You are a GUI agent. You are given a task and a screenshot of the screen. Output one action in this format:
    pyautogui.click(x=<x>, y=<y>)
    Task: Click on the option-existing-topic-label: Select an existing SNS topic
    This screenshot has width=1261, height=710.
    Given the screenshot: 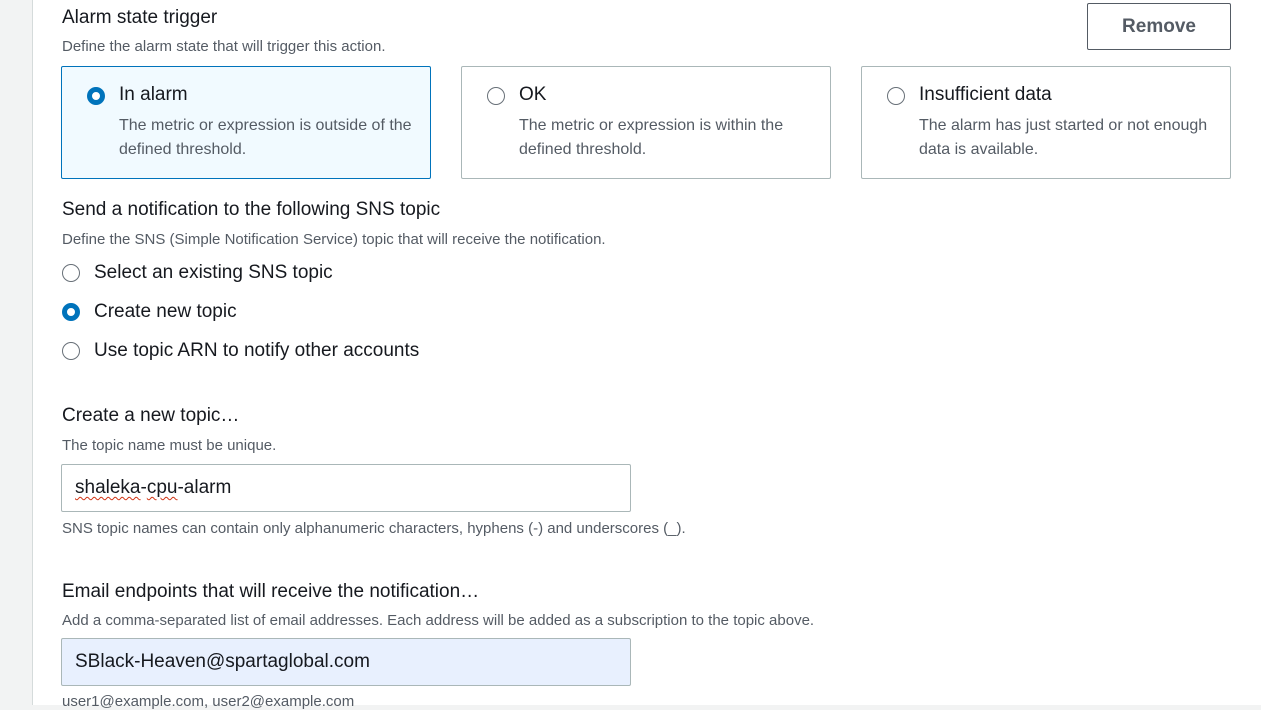 What is the action you would take?
    pyautogui.click(x=213, y=272)
    